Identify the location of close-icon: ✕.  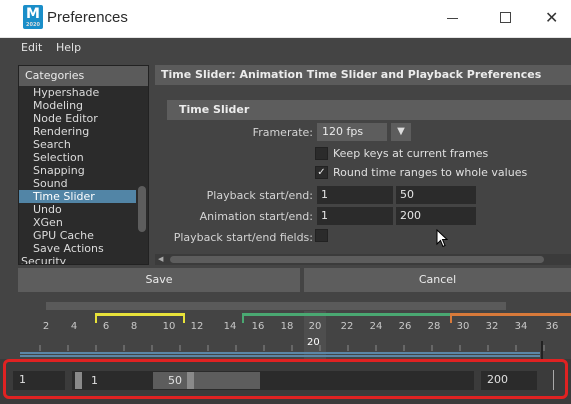
(552, 17).